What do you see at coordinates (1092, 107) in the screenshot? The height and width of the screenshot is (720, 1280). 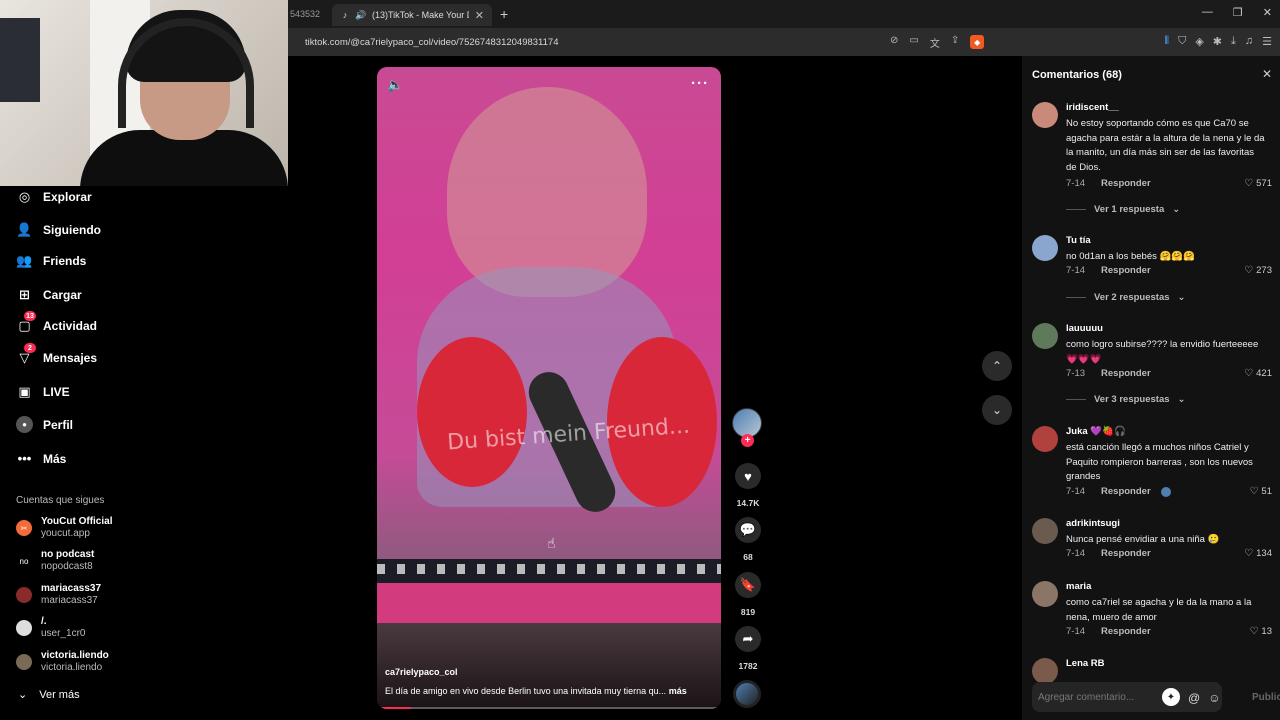 I see `comment-username: iridiscent__` at bounding box center [1092, 107].